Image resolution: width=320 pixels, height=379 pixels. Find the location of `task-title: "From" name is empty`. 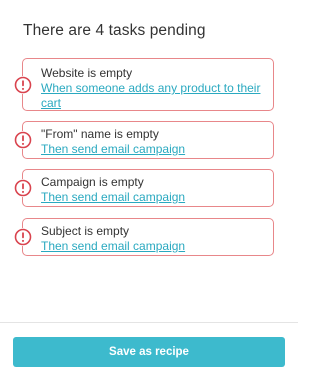

task-title: "From" name is empty is located at coordinates (100, 134).